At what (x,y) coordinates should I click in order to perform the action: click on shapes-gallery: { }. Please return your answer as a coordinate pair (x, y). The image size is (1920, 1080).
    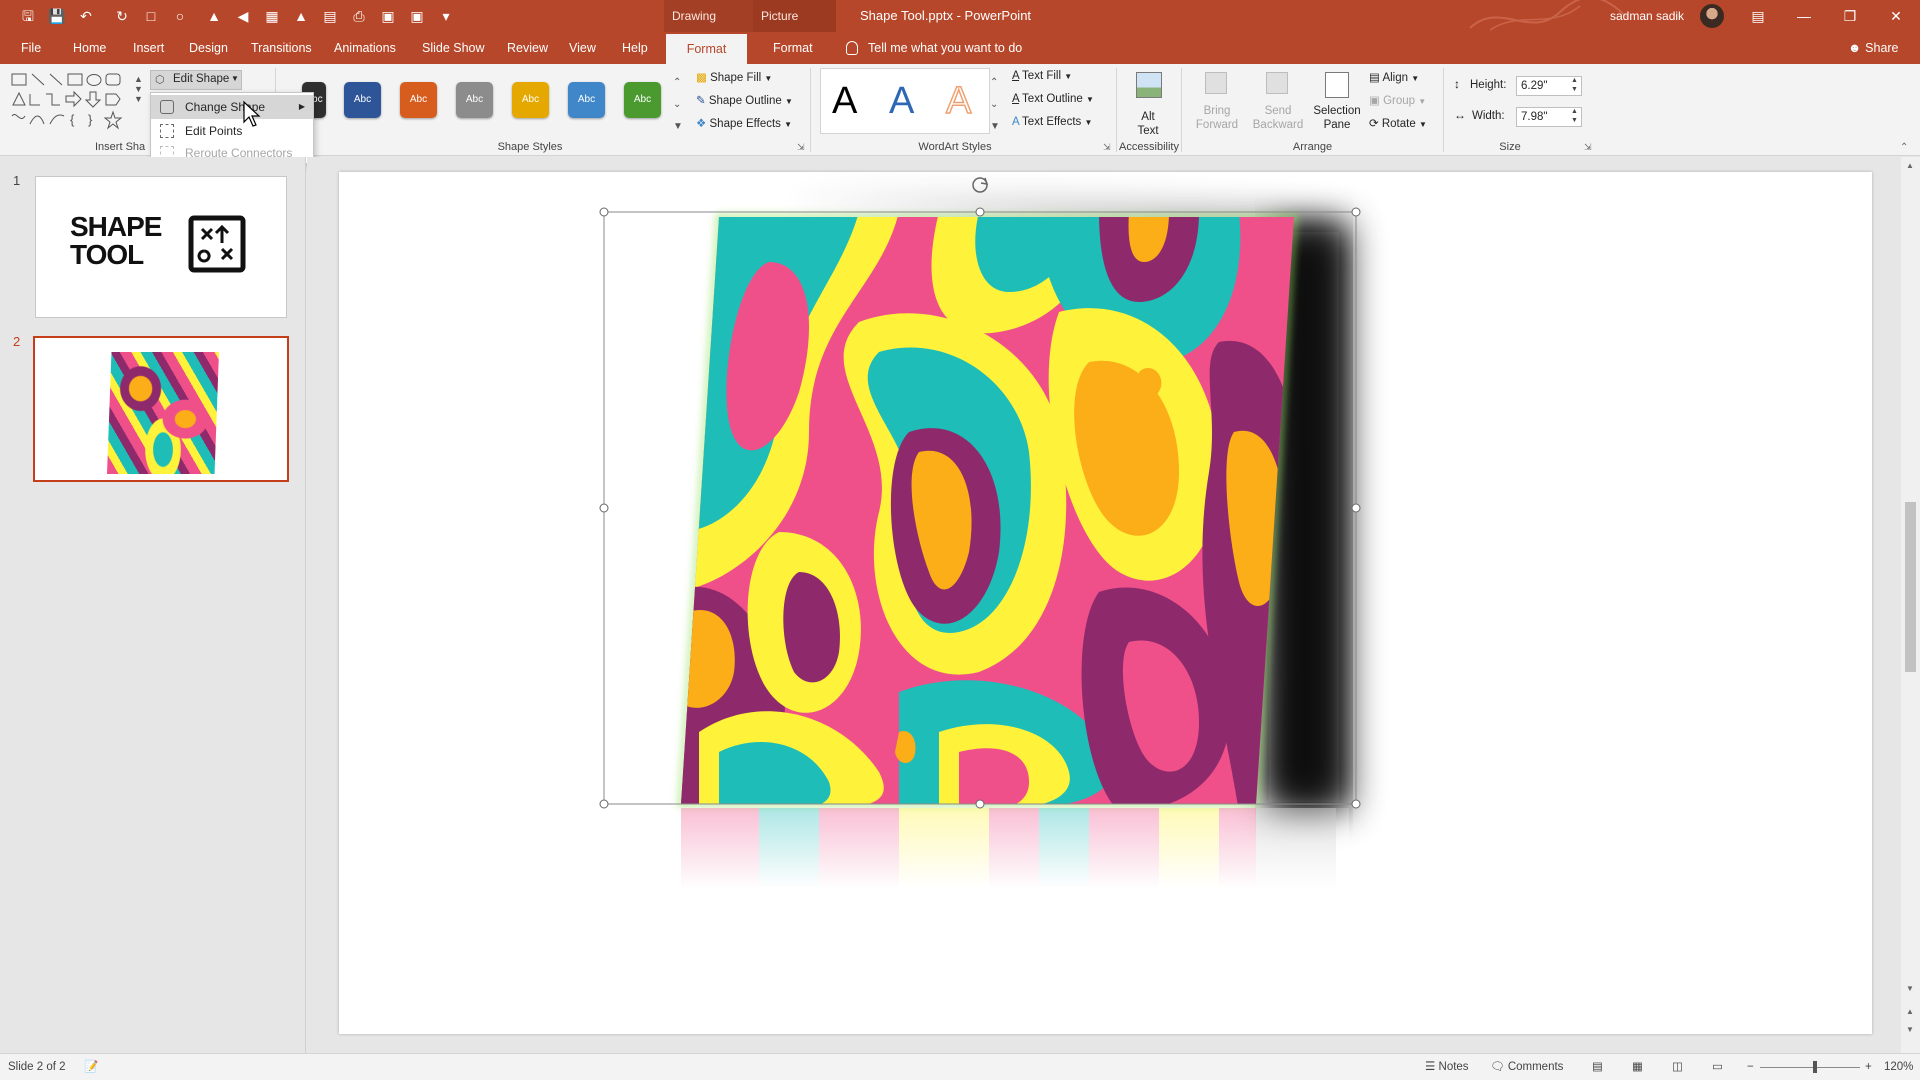
    Looking at the image, I should click on (77, 103).